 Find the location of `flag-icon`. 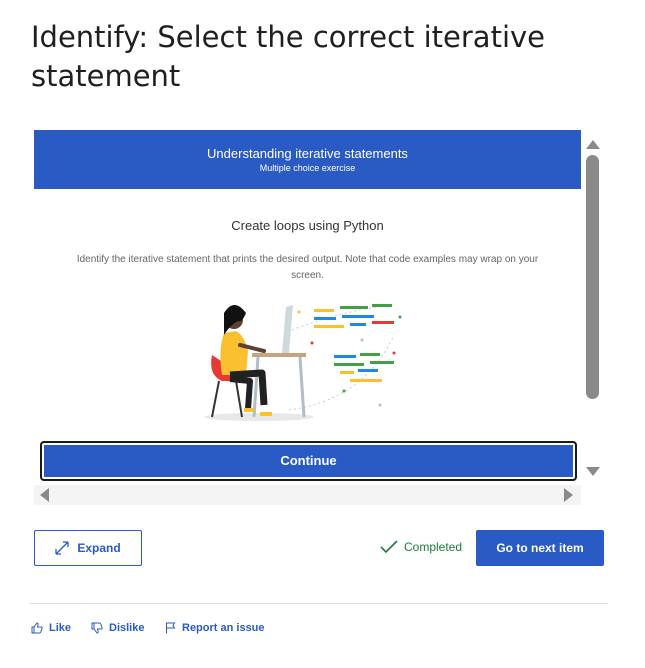

flag-icon is located at coordinates (171, 628).